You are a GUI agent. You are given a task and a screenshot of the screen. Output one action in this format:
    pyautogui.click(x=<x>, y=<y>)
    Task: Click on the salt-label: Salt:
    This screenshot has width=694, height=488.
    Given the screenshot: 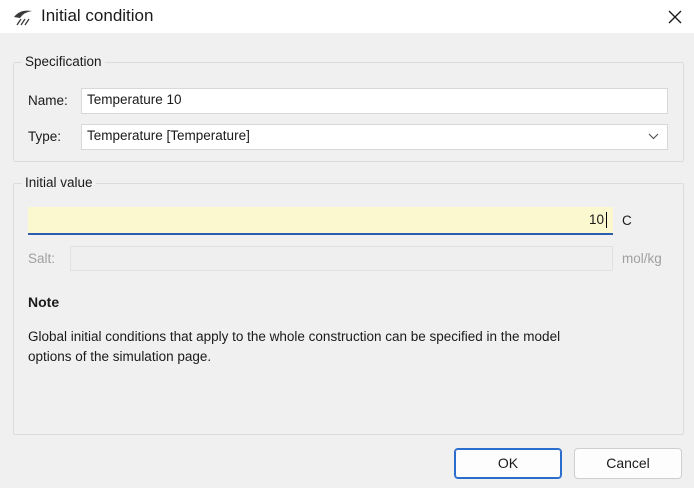 What is the action you would take?
    pyautogui.click(x=42, y=258)
    